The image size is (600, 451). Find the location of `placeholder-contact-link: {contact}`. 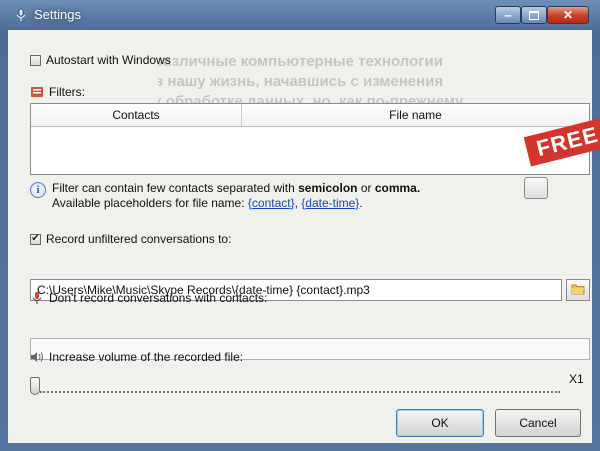

placeholder-contact-link: {contact} is located at coordinates (271, 203).